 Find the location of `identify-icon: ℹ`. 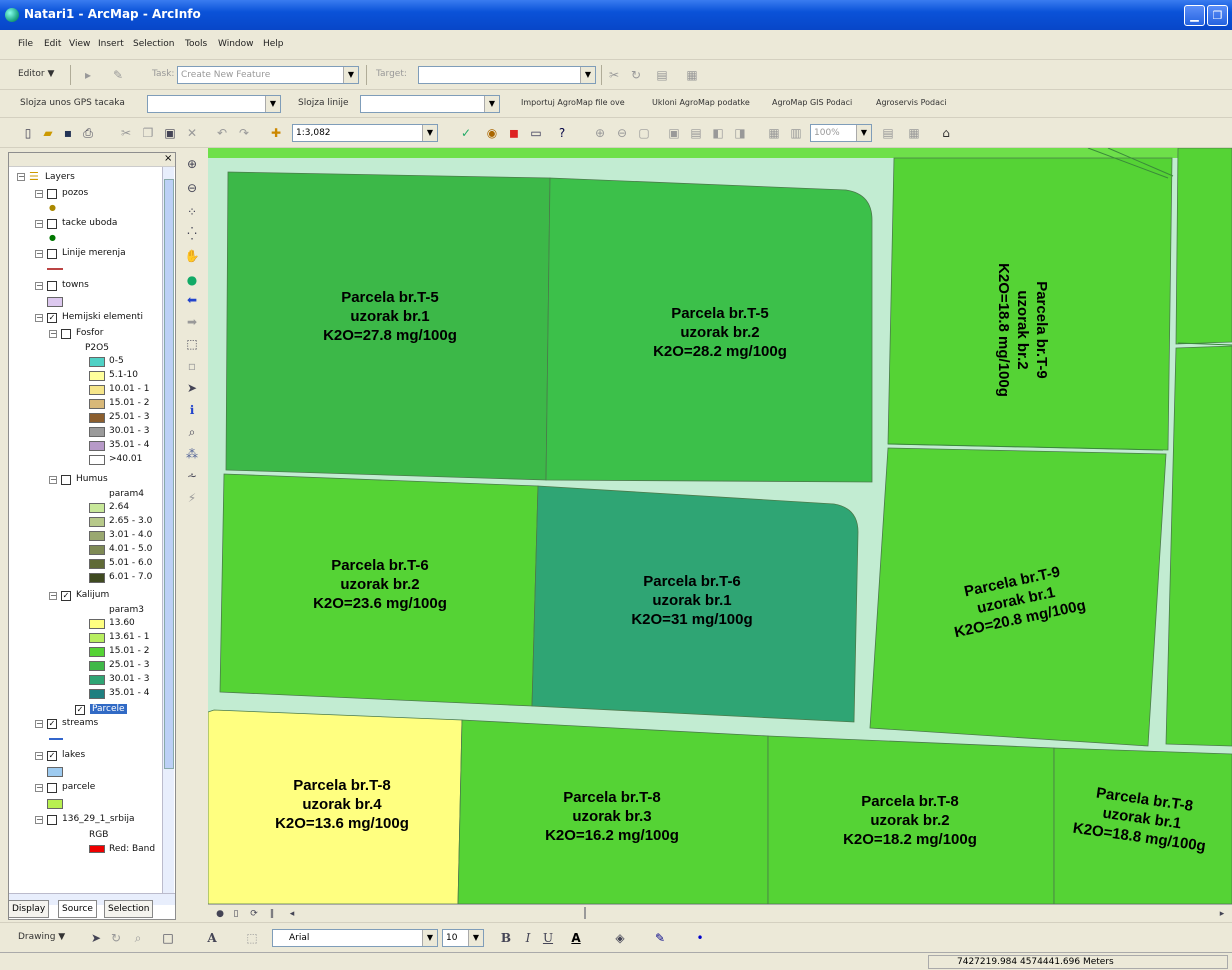

identify-icon: ℹ is located at coordinates (192, 410).